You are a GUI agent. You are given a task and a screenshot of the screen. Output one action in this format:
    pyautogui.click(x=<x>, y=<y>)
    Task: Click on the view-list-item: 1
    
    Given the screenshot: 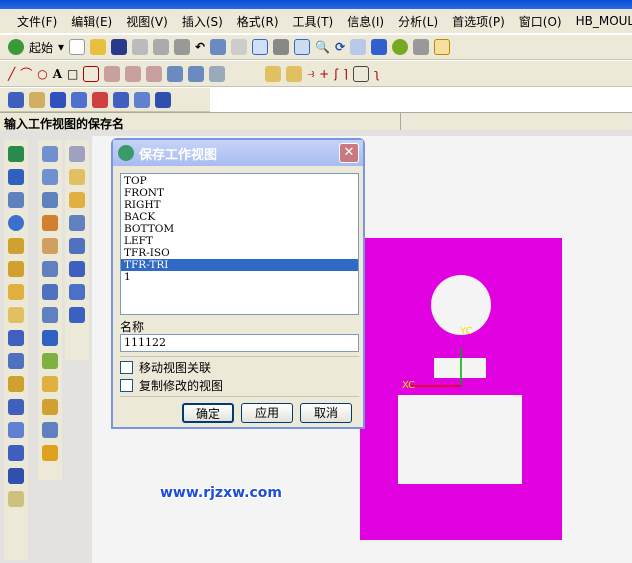 What is the action you would take?
    pyautogui.click(x=239, y=277)
    